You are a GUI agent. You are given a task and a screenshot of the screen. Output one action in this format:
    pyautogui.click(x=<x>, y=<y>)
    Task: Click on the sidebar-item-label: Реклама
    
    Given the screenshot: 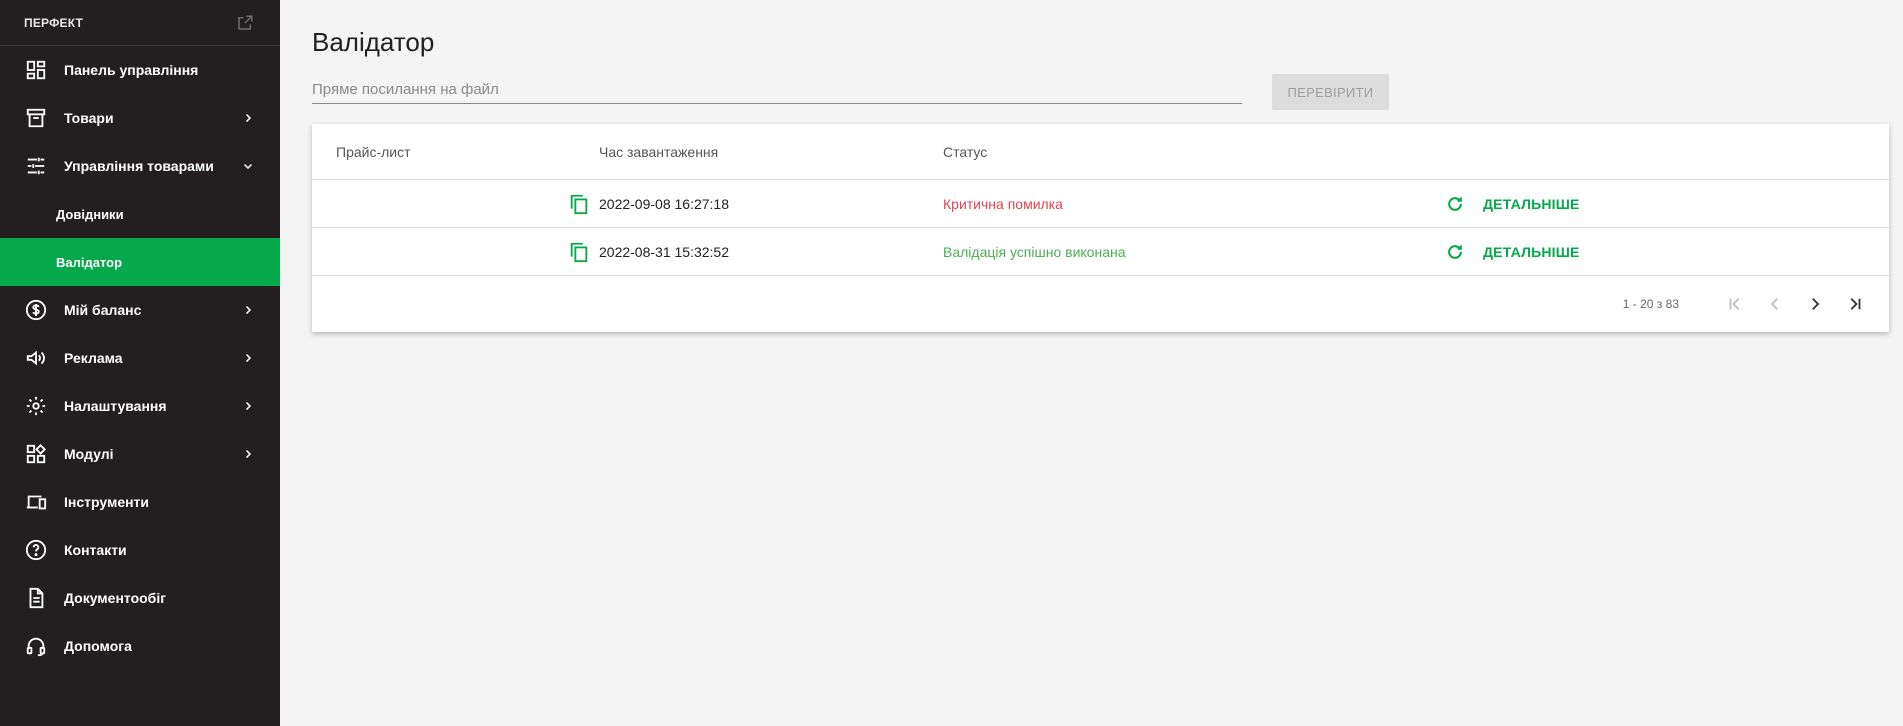 What is the action you would take?
    pyautogui.click(x=93, y=358)
    